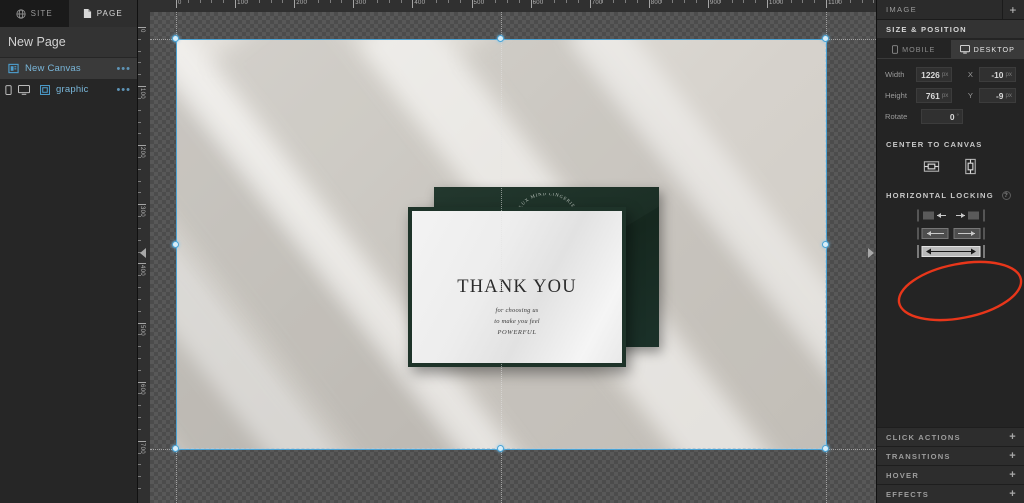 This screenshot has width=1024, height=503. What do you see at coordinates (1006, 195) in the screenshot?
I see `help-icon: ?` at bounding box center [1006, 195].